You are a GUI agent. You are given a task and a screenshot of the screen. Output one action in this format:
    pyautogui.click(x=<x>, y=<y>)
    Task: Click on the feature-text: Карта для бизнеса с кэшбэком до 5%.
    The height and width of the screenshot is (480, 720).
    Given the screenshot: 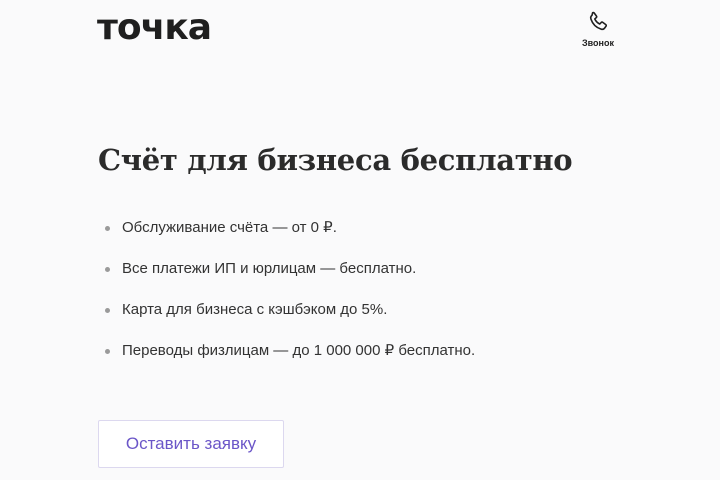 What is the action you would take?
    pyautogui.click(x=255, y=309)
    